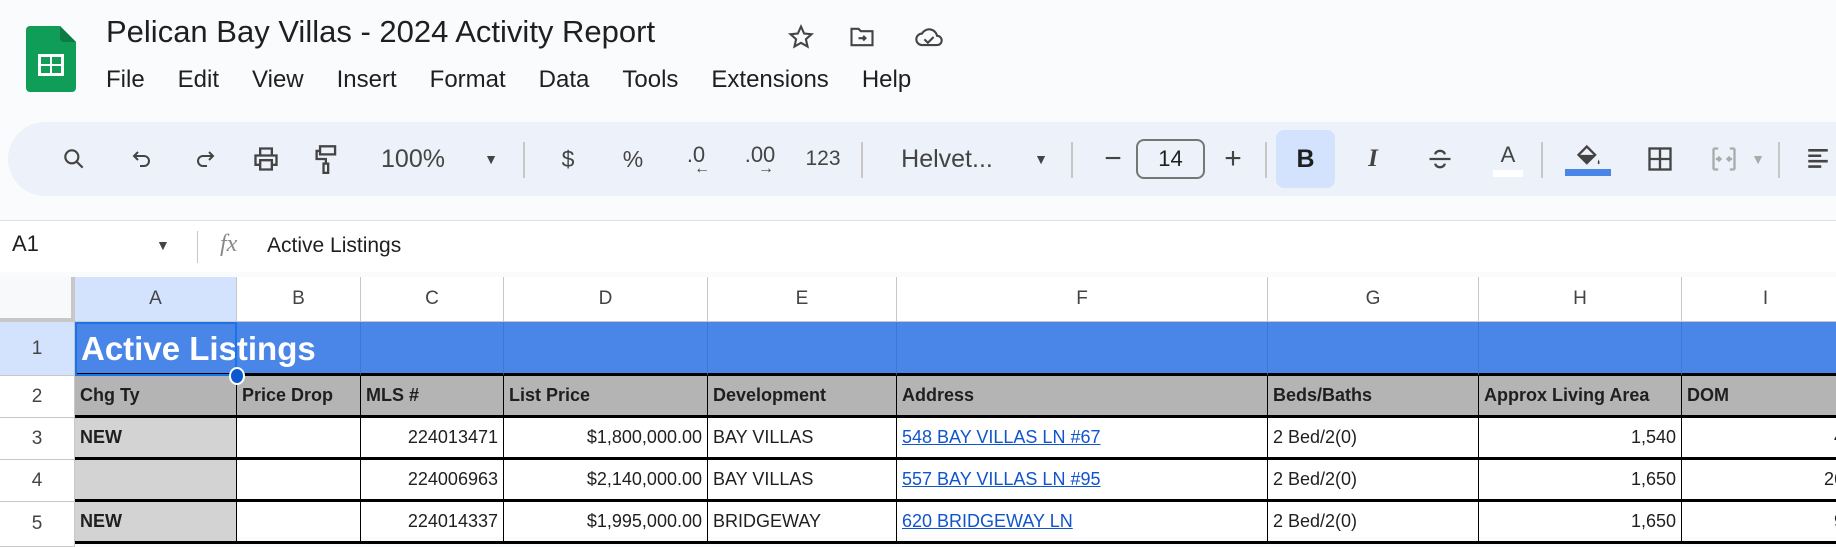  What do you see at coordinates (51, 59) in the screenshot?
I see `sheets-logo-icon` at bounding box center [51, 59].